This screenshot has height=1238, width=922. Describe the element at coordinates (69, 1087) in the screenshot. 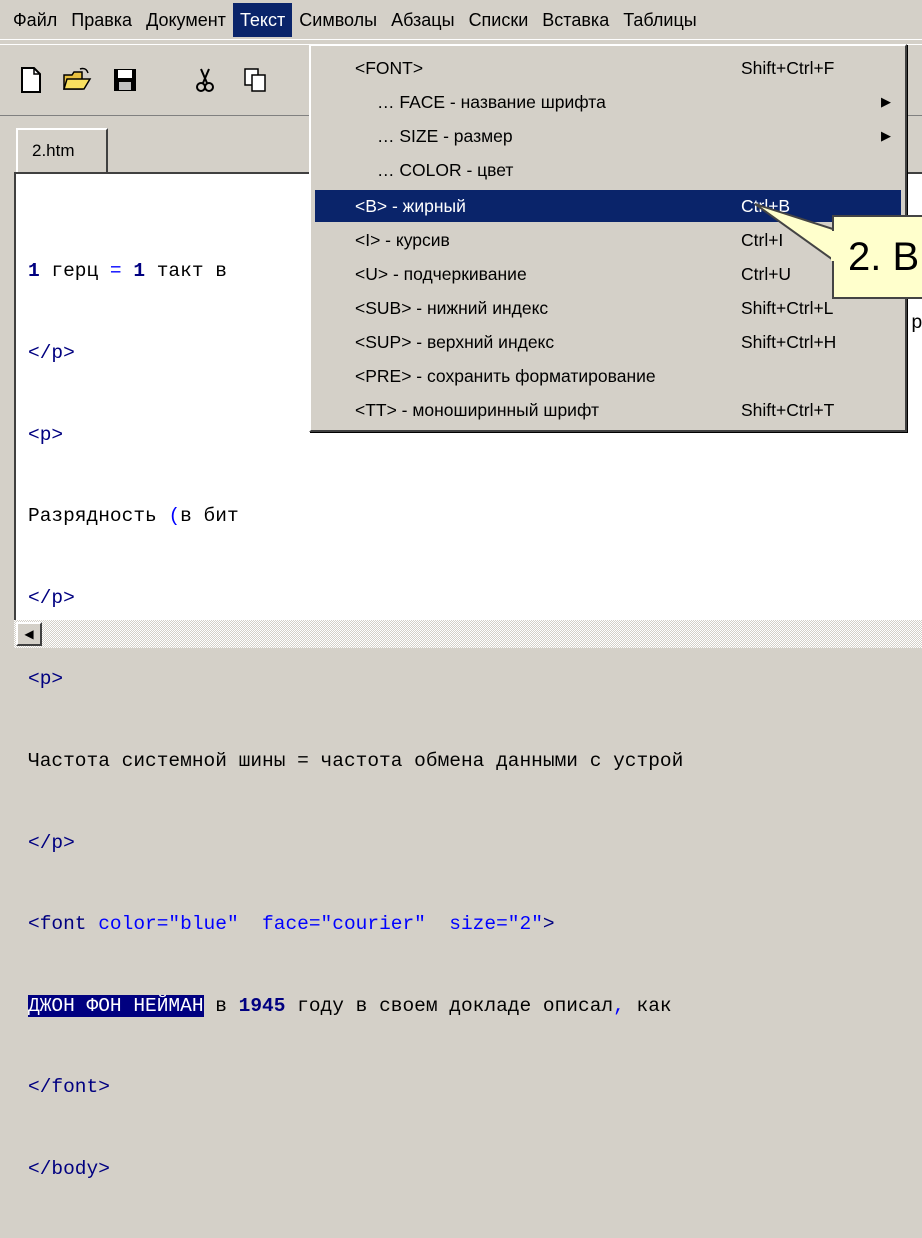

I see `code-line: </font>` at that location.